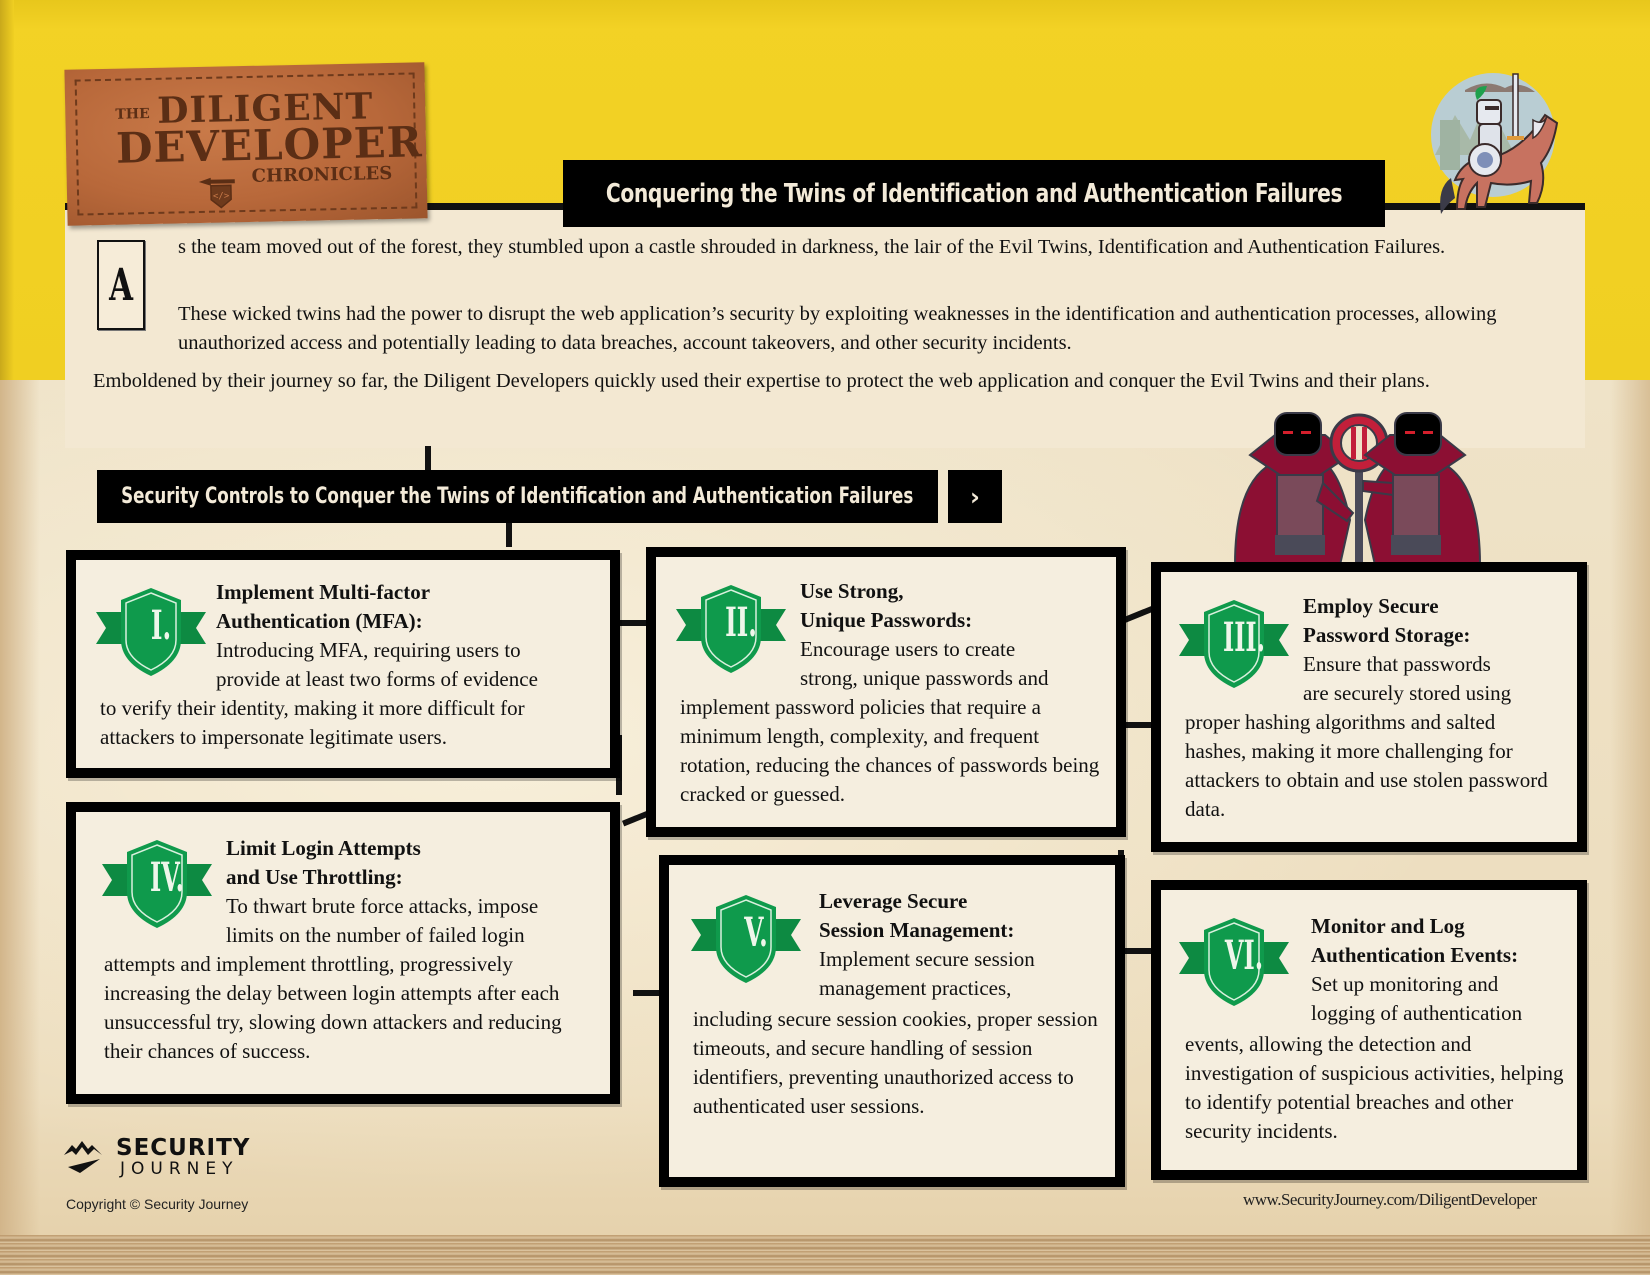 Image resolution: width=1650 pixels, height=1275 pixels. Describe the element at coordinates (368, 650) in the screenshot. I see `control-body-line: Introducing MFA, requiring users to` at that location.